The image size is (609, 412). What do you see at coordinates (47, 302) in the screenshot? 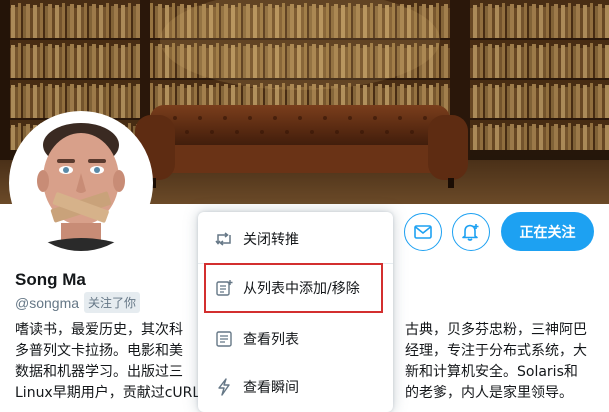
I see `profile-handle: @songma` at bounding box center [47, 302].